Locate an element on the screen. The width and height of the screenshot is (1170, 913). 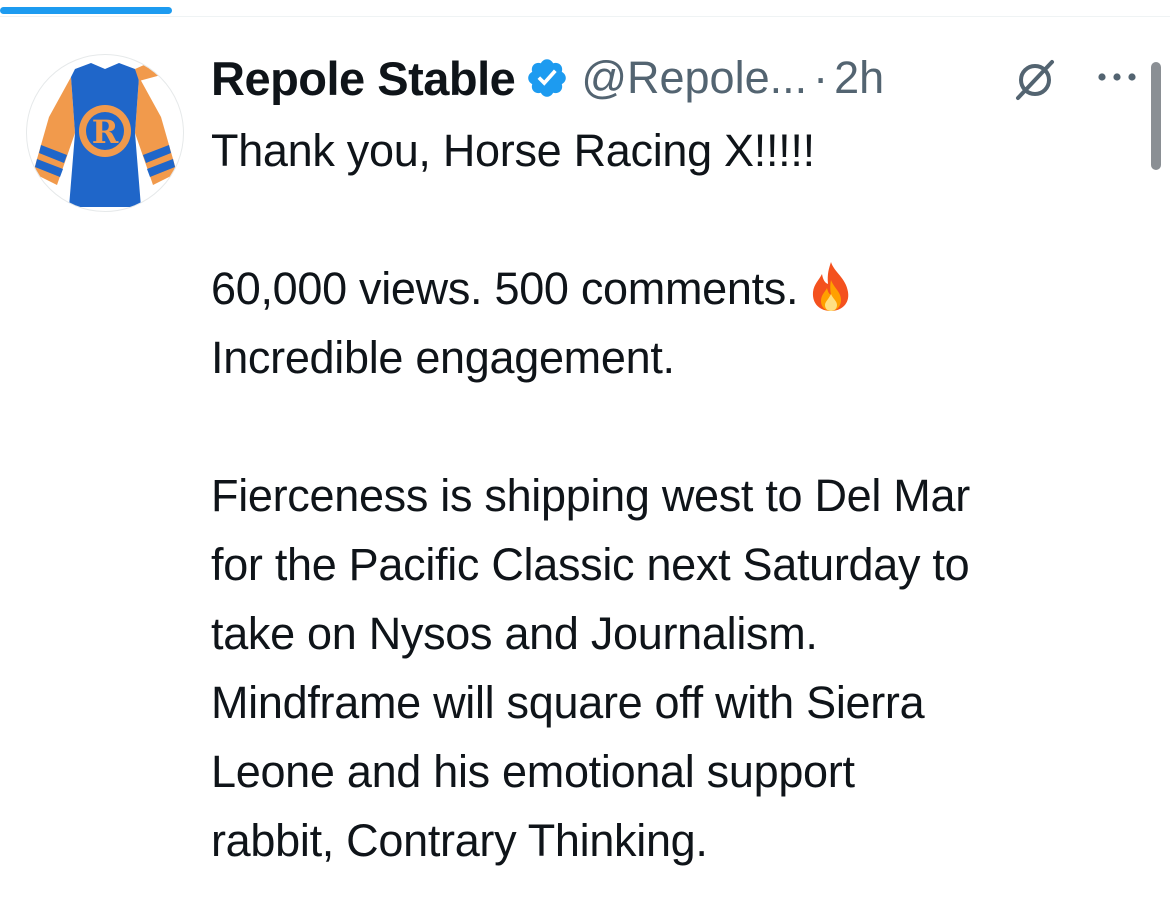
post-header: Repole Stable @Repole... · 2h is located at coordinates (547, 78).